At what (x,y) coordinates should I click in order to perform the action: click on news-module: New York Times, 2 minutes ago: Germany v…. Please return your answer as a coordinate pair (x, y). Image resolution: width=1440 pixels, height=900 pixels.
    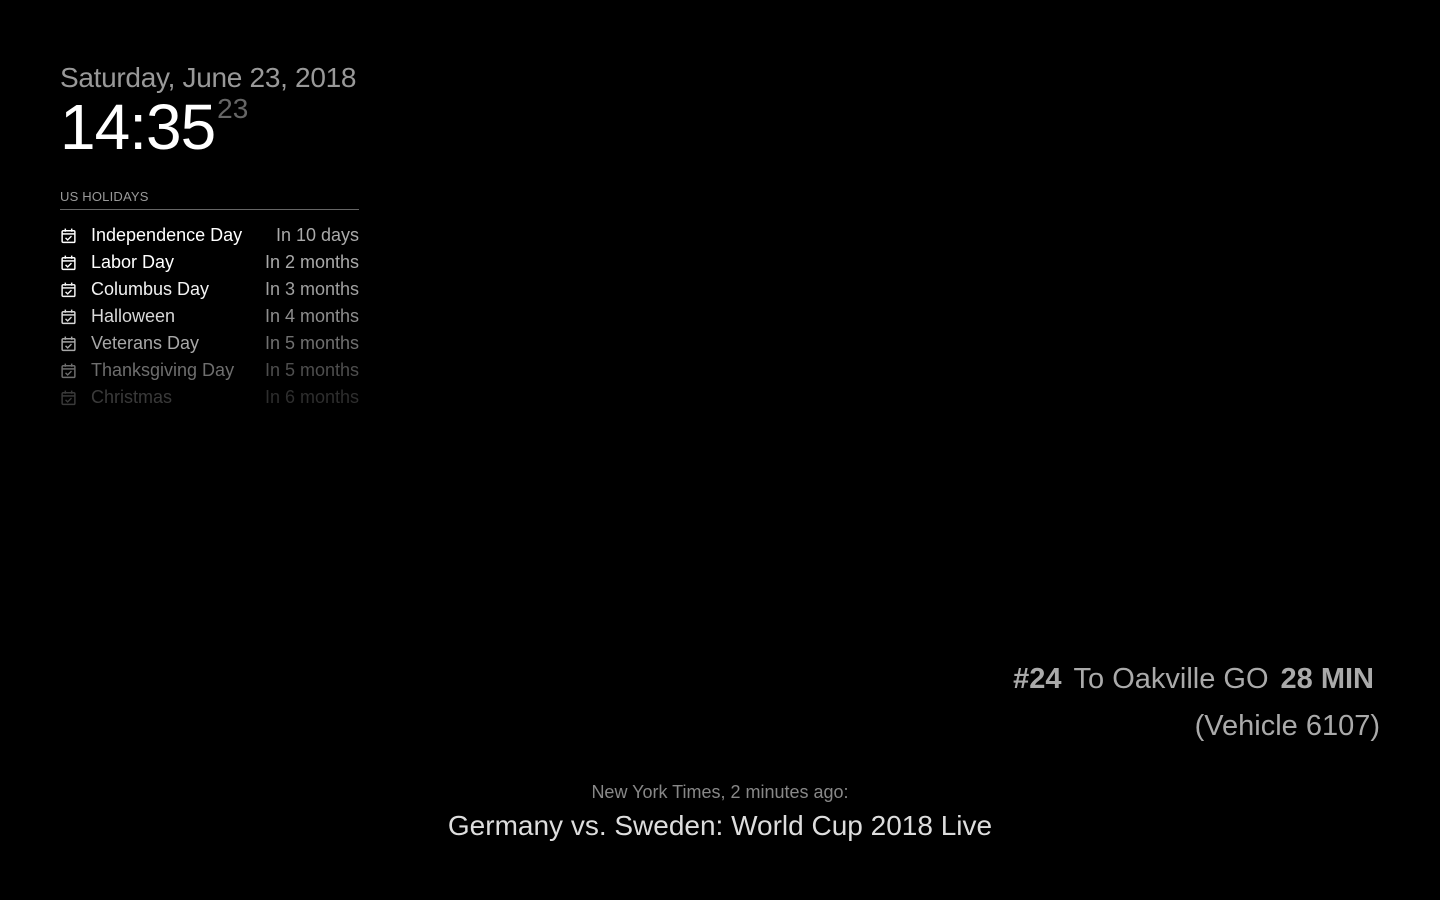
    Looking at the image, I should click on (720, 813).